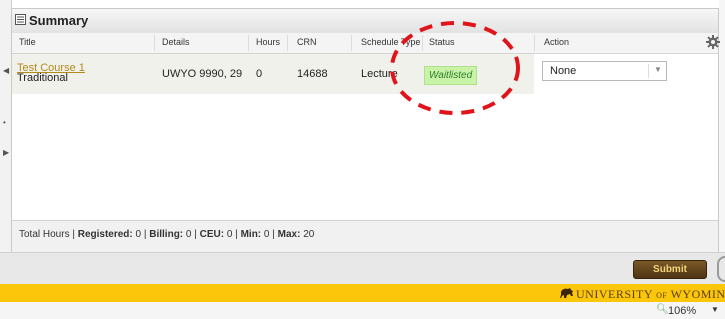 Image resolution: width=725 pixels, height=319 pixels. I want to click on min-label: Min:, so click(251, 234).